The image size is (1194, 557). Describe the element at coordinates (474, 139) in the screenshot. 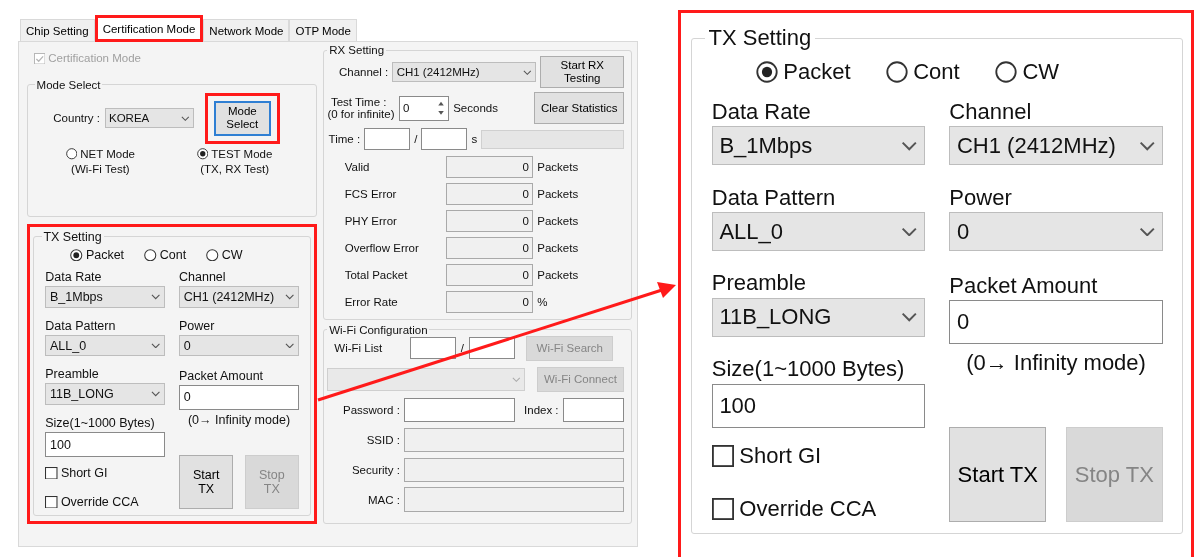

I see `unit-label: s` at that location.